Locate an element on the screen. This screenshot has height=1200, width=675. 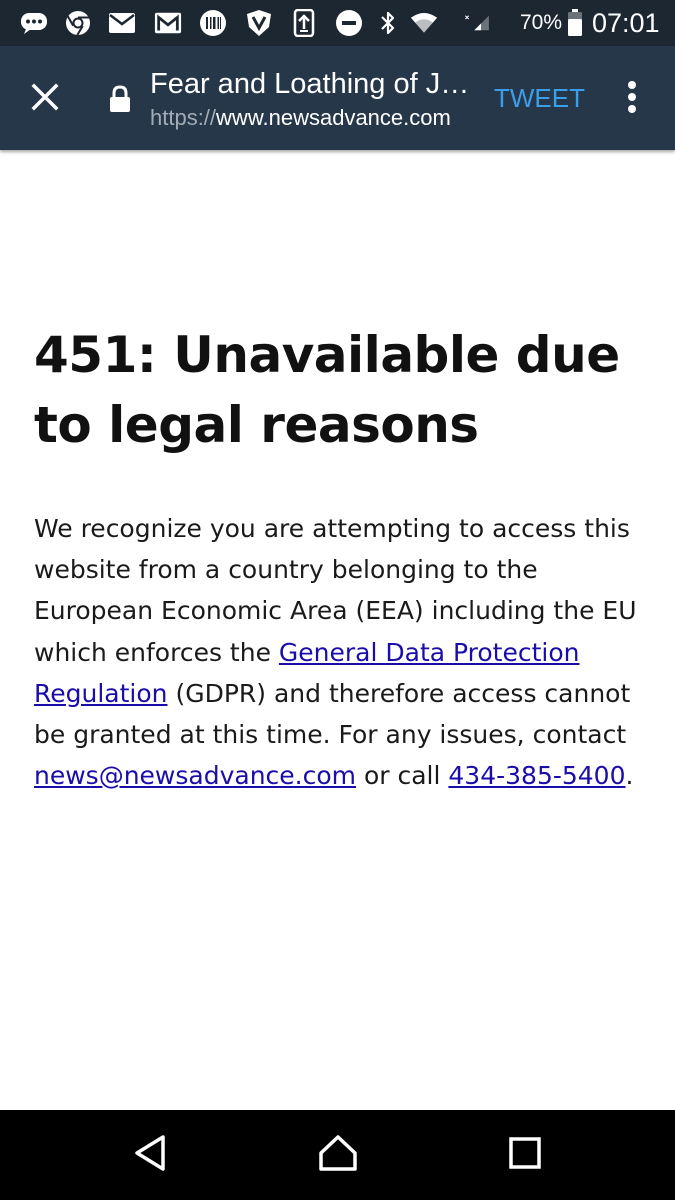
back-button is located at coordinates (150, 1155).